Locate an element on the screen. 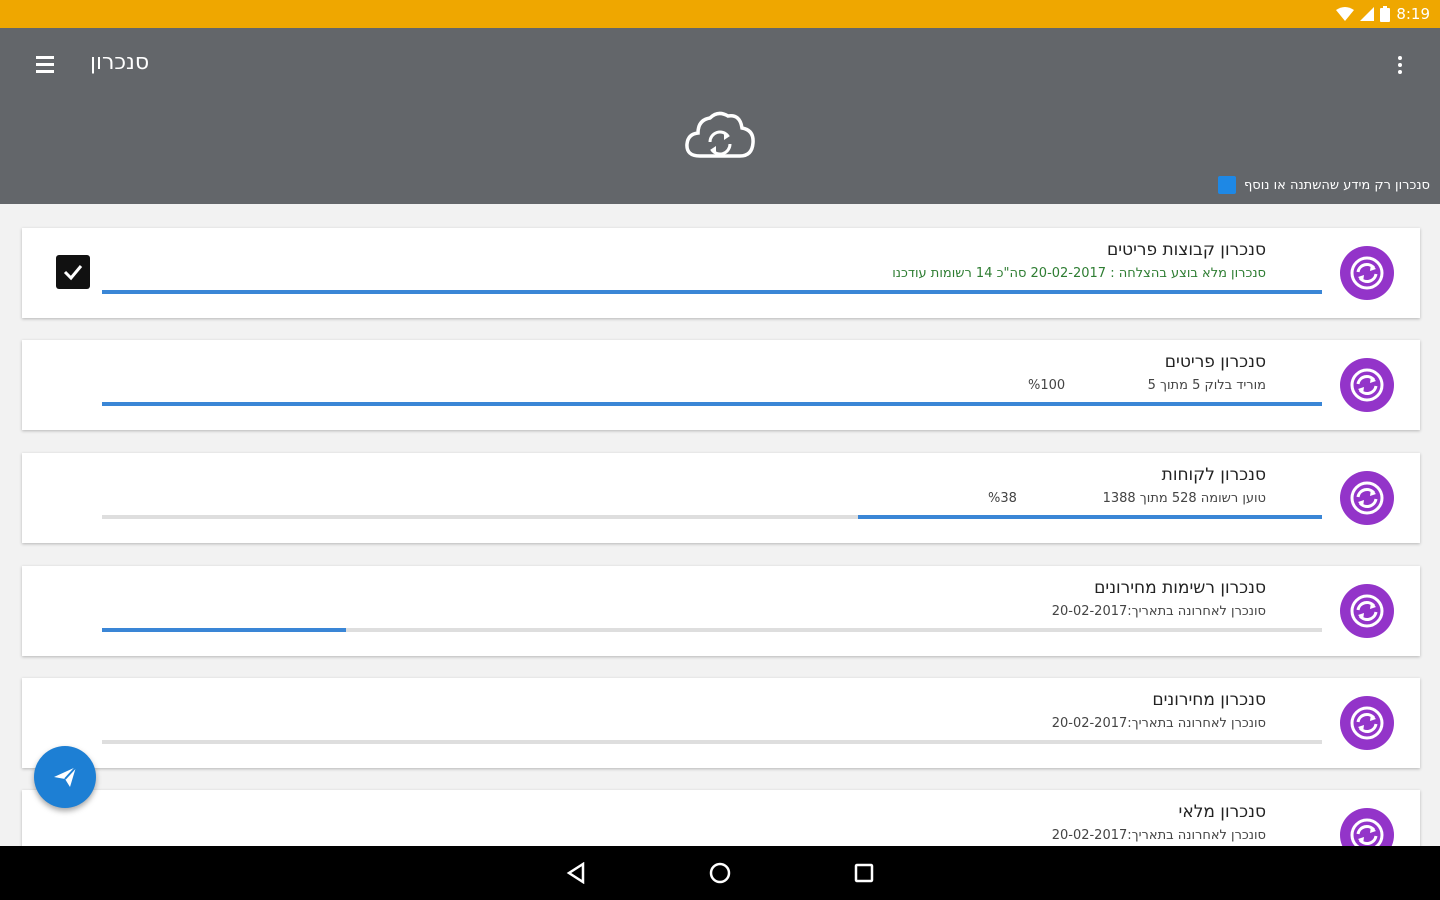 The height and width of the screenshot is (900, 1440). nav-recent-button is located at coordinates (864, 873).